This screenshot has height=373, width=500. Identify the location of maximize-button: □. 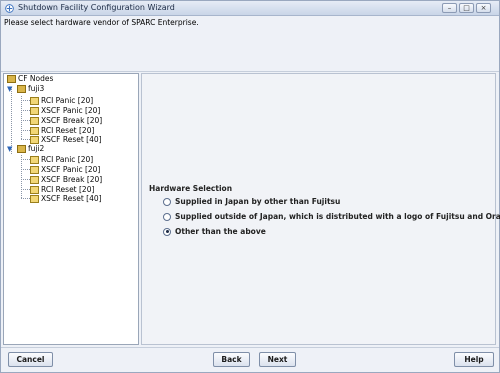
(466, 8).